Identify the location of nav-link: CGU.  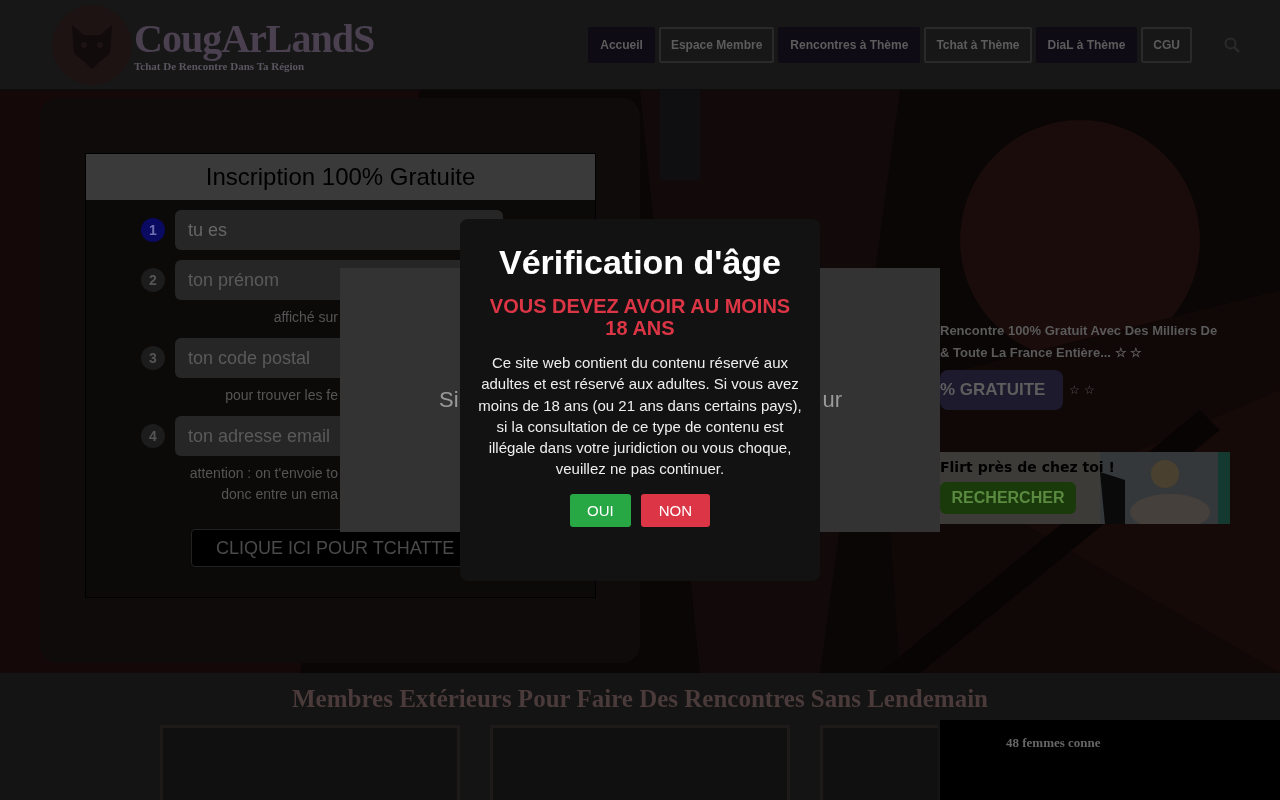
(1166, 44).